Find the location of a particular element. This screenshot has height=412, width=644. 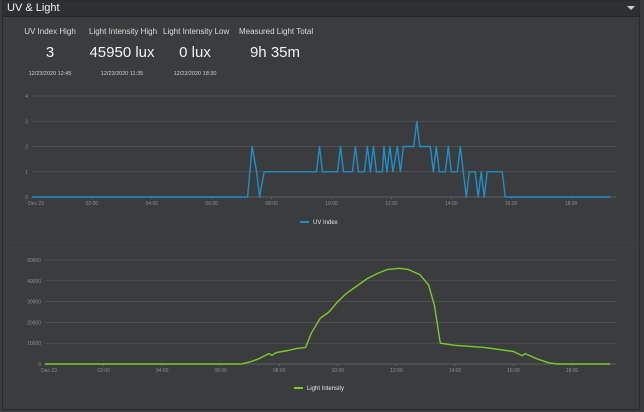

y-tick-label: 10000 is located at coordinates (34, 344).